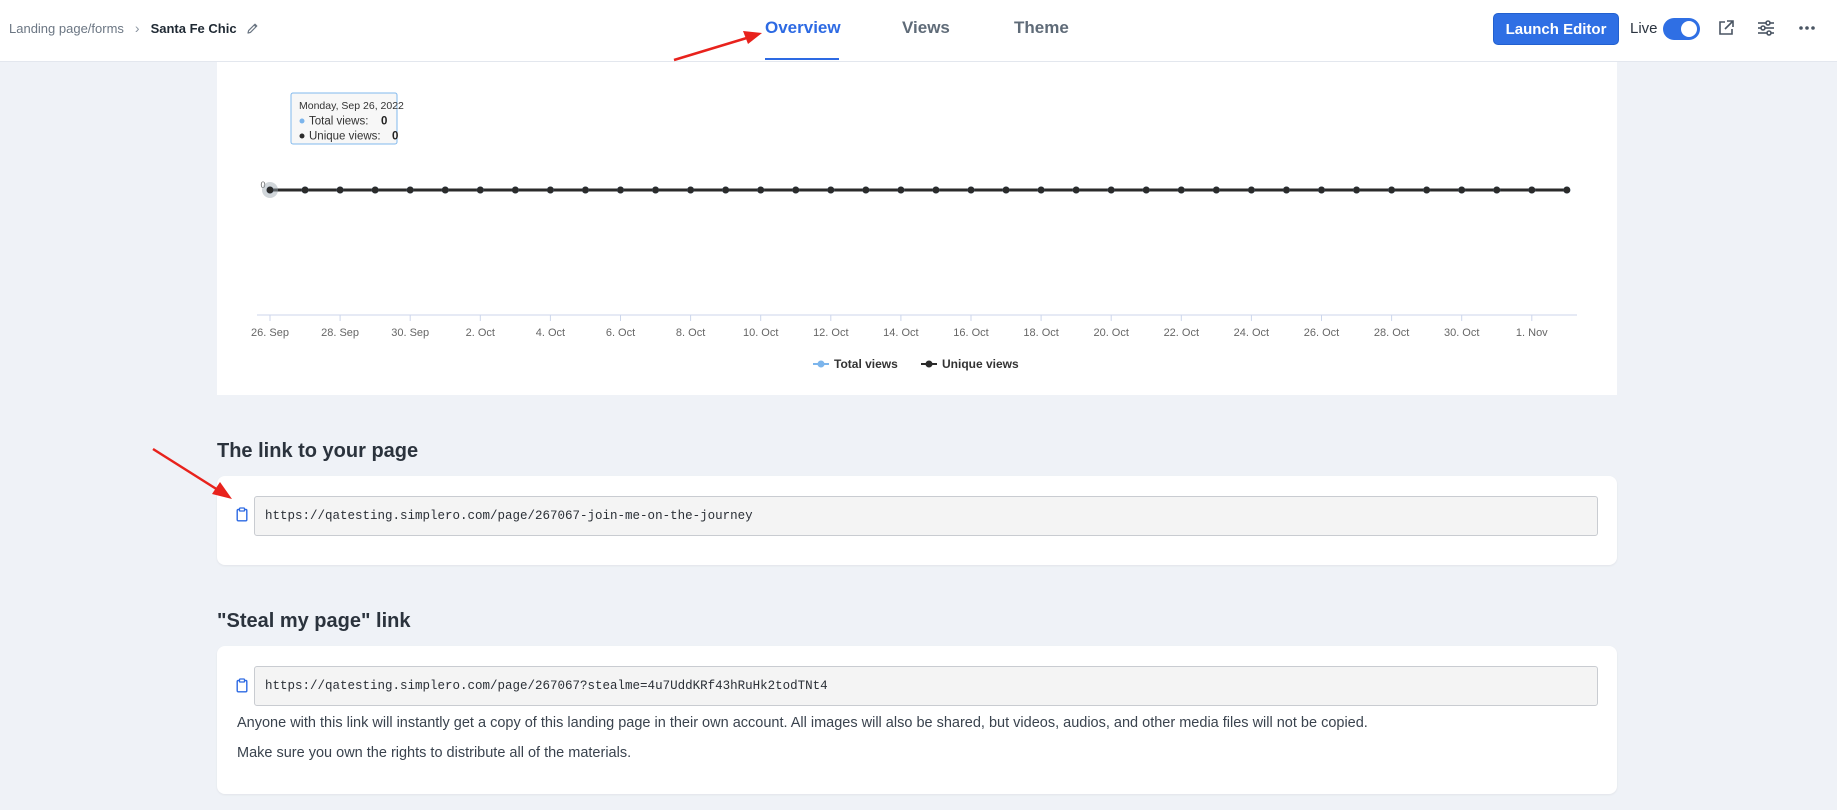 This screenshot has height=810, width=1837. I want to click on tab-overview: Overview, so click(803, 28).